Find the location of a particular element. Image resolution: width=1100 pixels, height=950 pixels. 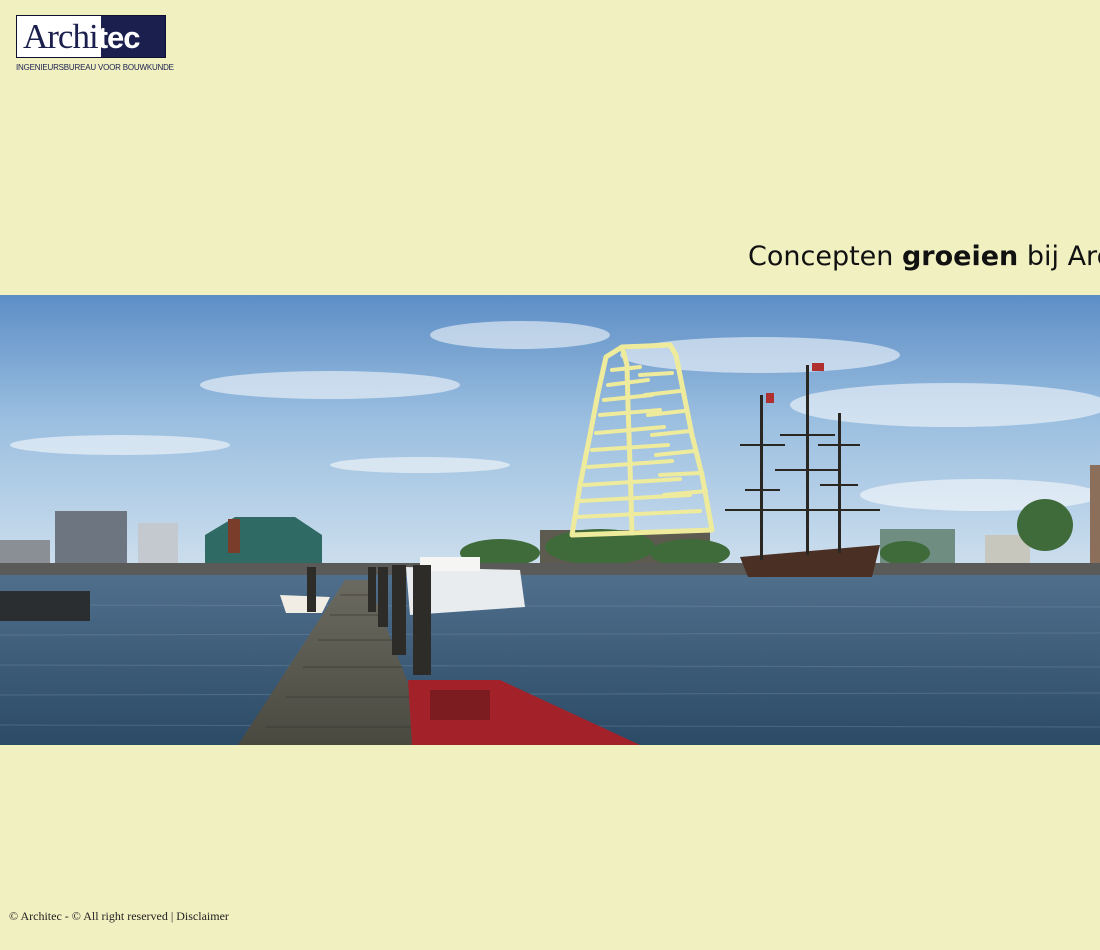

rowing-boat is located at coordinates (305, 604).